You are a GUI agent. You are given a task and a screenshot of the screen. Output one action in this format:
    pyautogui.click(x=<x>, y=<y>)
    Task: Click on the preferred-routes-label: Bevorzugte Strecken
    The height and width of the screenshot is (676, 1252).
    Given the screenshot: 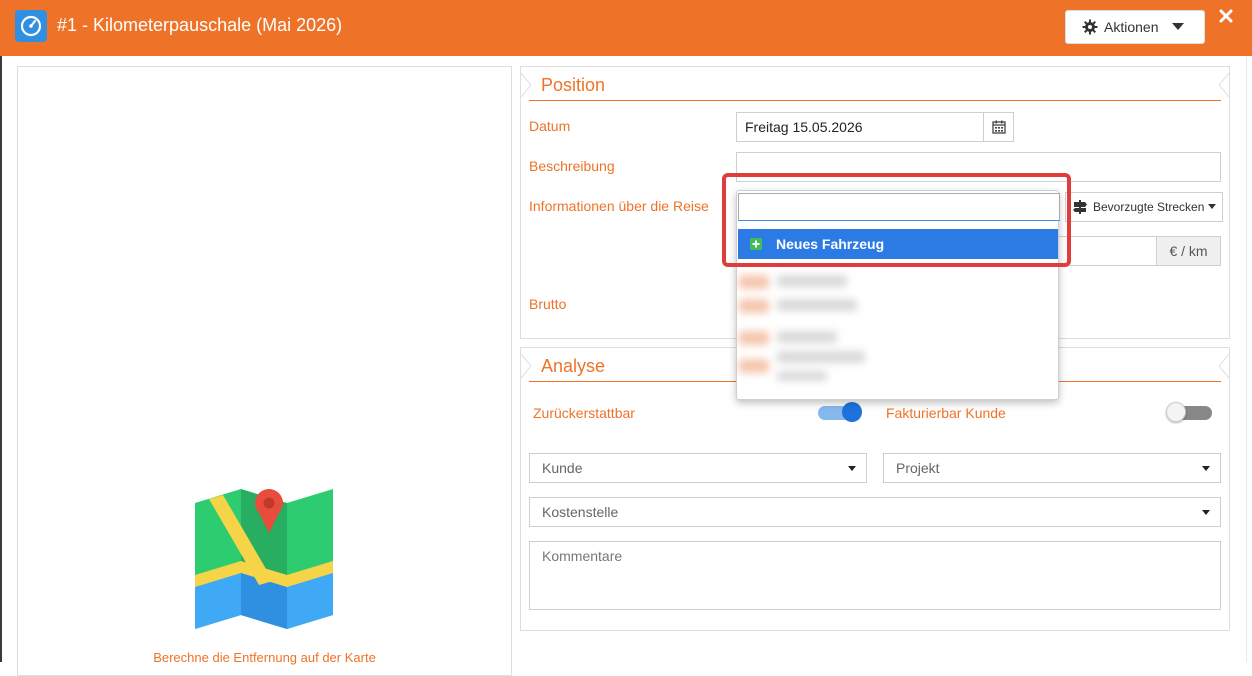 What is the action you would take?
    pyautogui.click(x=1149, y=207)
    